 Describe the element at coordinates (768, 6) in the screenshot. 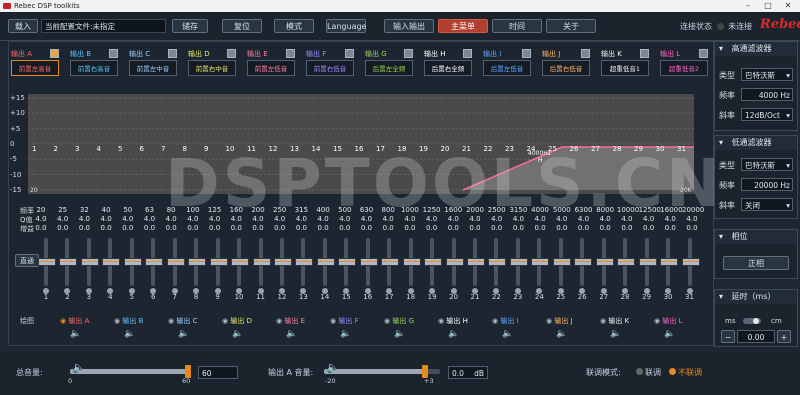

I see `maximize-button: □` at that location.